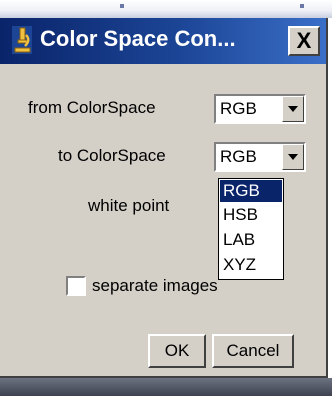  I want to click on ok-button: OK, so click(177, 351).